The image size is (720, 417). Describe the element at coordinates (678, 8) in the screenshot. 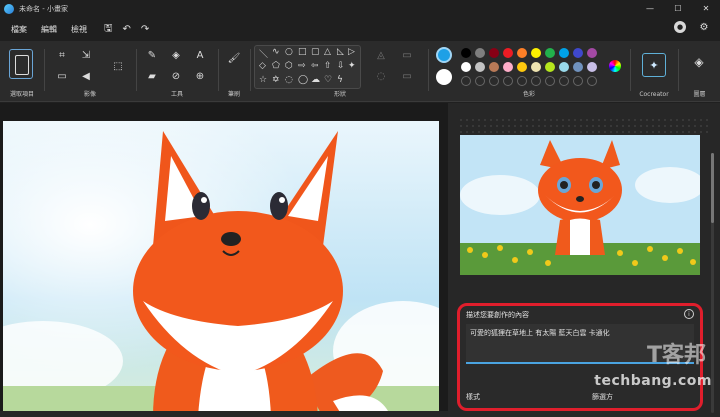

I see `maximize-icon: ☐` at that location.